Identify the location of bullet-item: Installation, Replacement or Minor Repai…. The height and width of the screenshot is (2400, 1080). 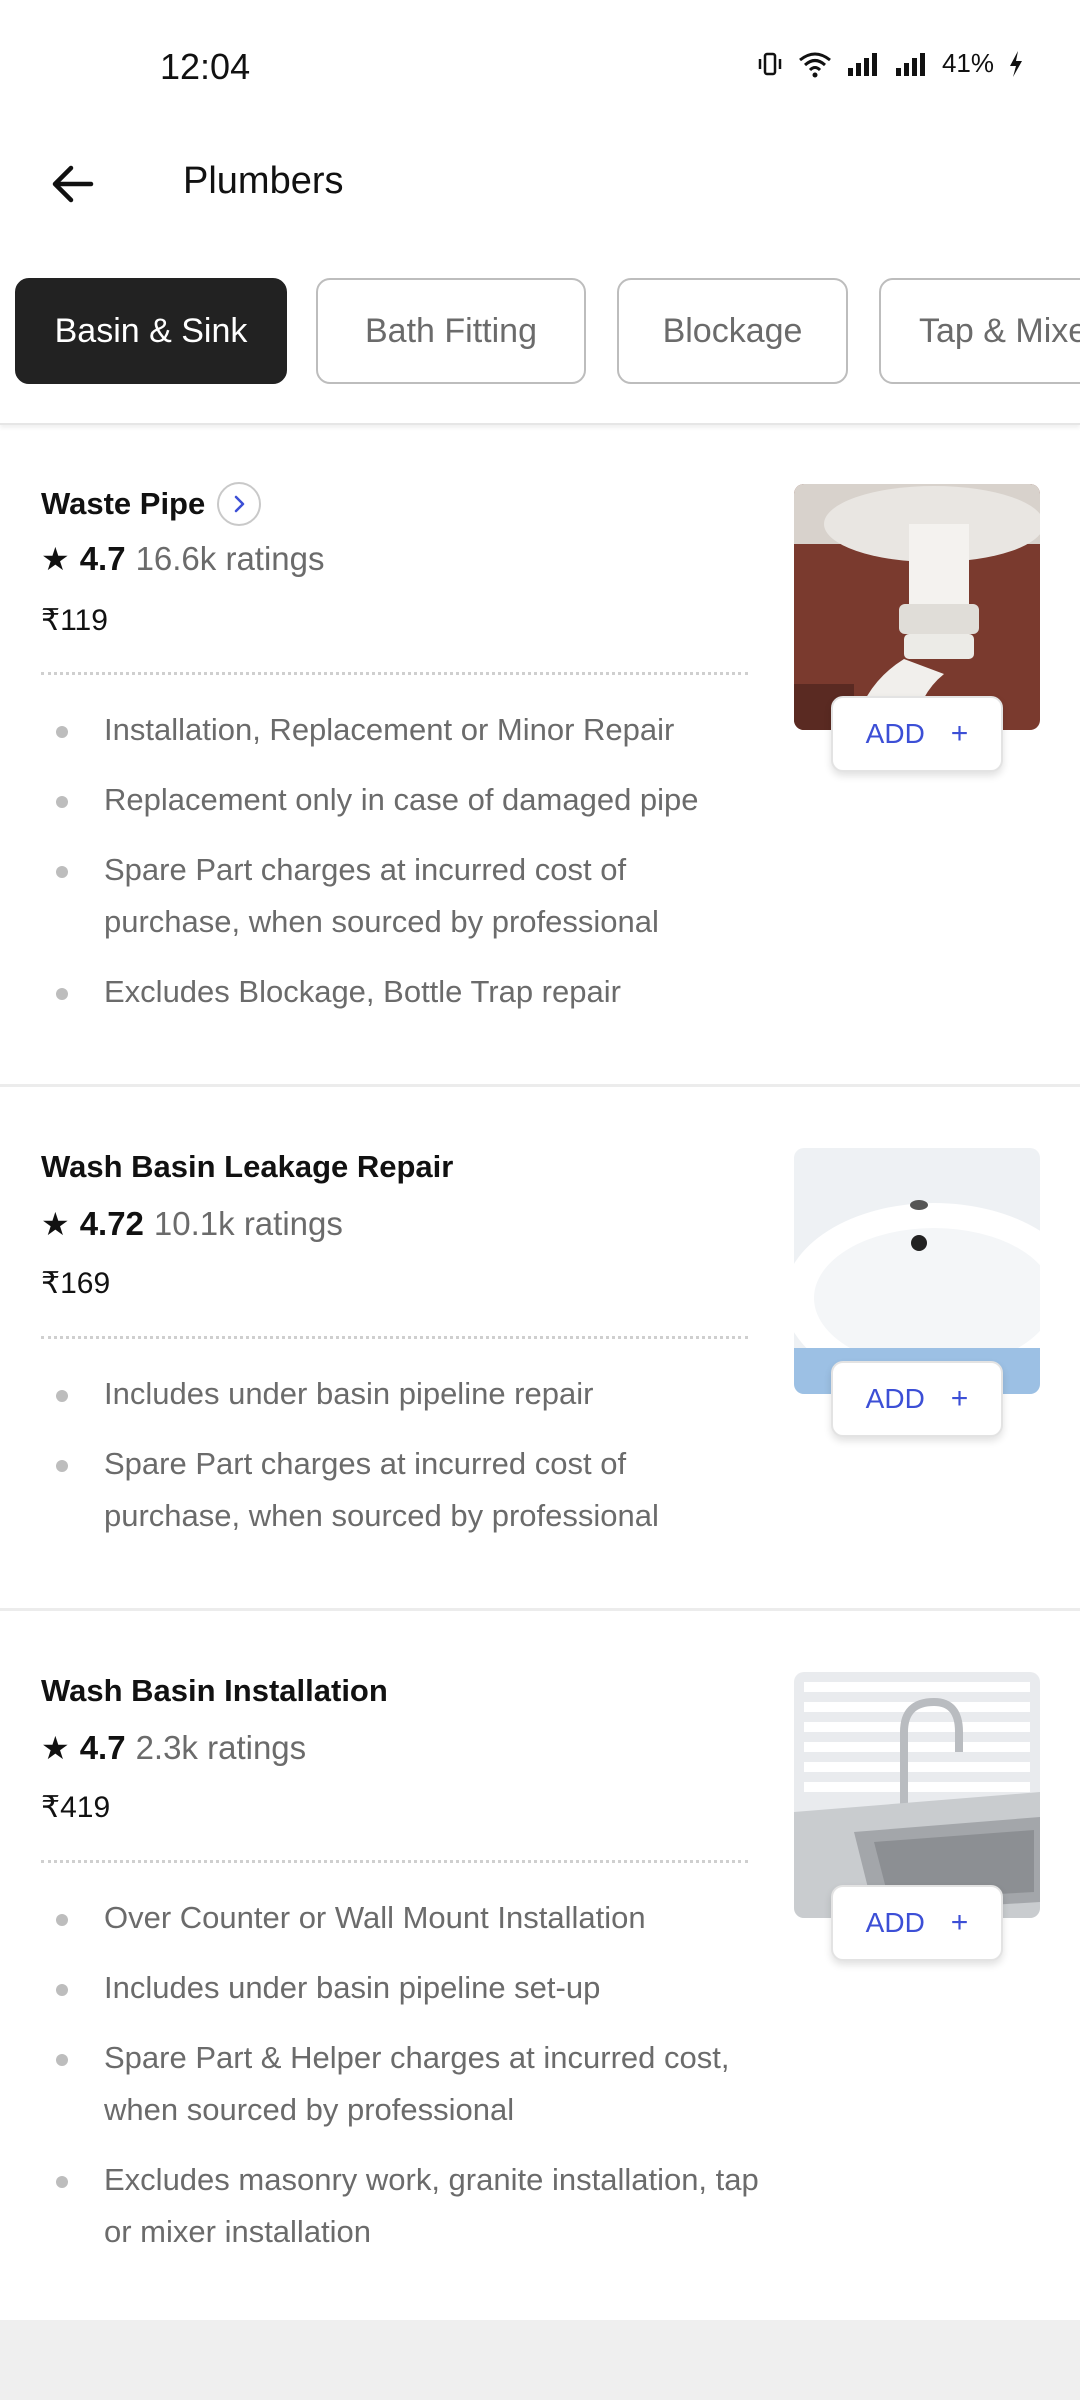
(401, 730).